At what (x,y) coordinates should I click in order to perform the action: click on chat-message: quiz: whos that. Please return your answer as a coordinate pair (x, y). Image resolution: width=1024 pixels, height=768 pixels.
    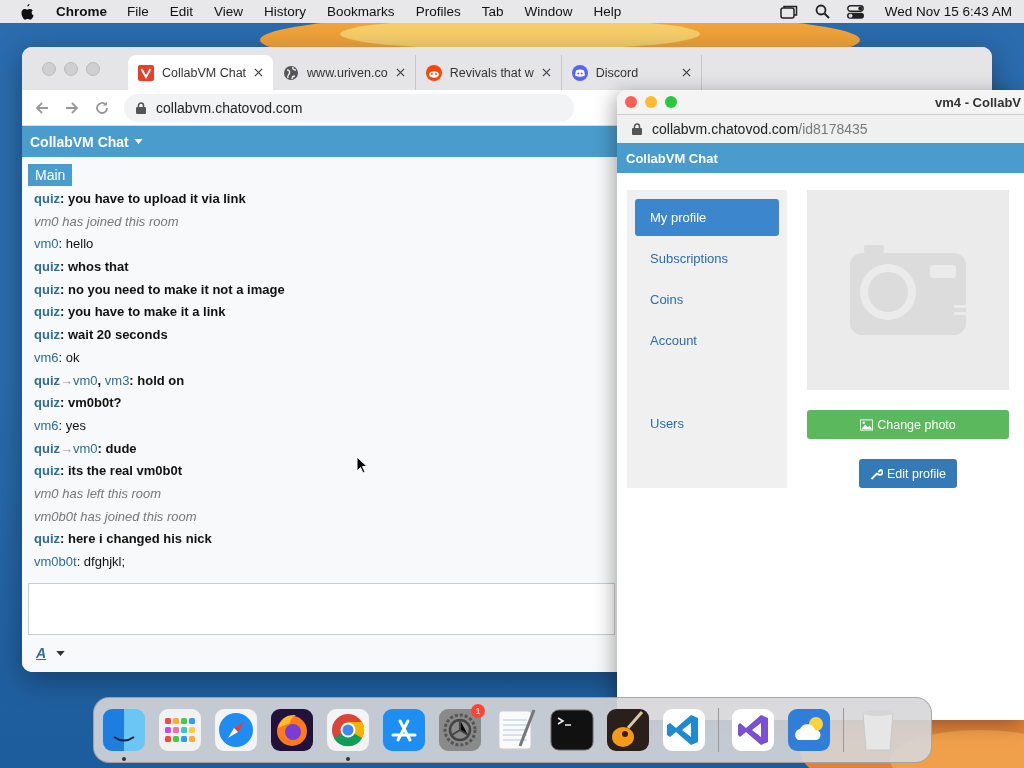
    Looking at the image, I should click on (81, 267).